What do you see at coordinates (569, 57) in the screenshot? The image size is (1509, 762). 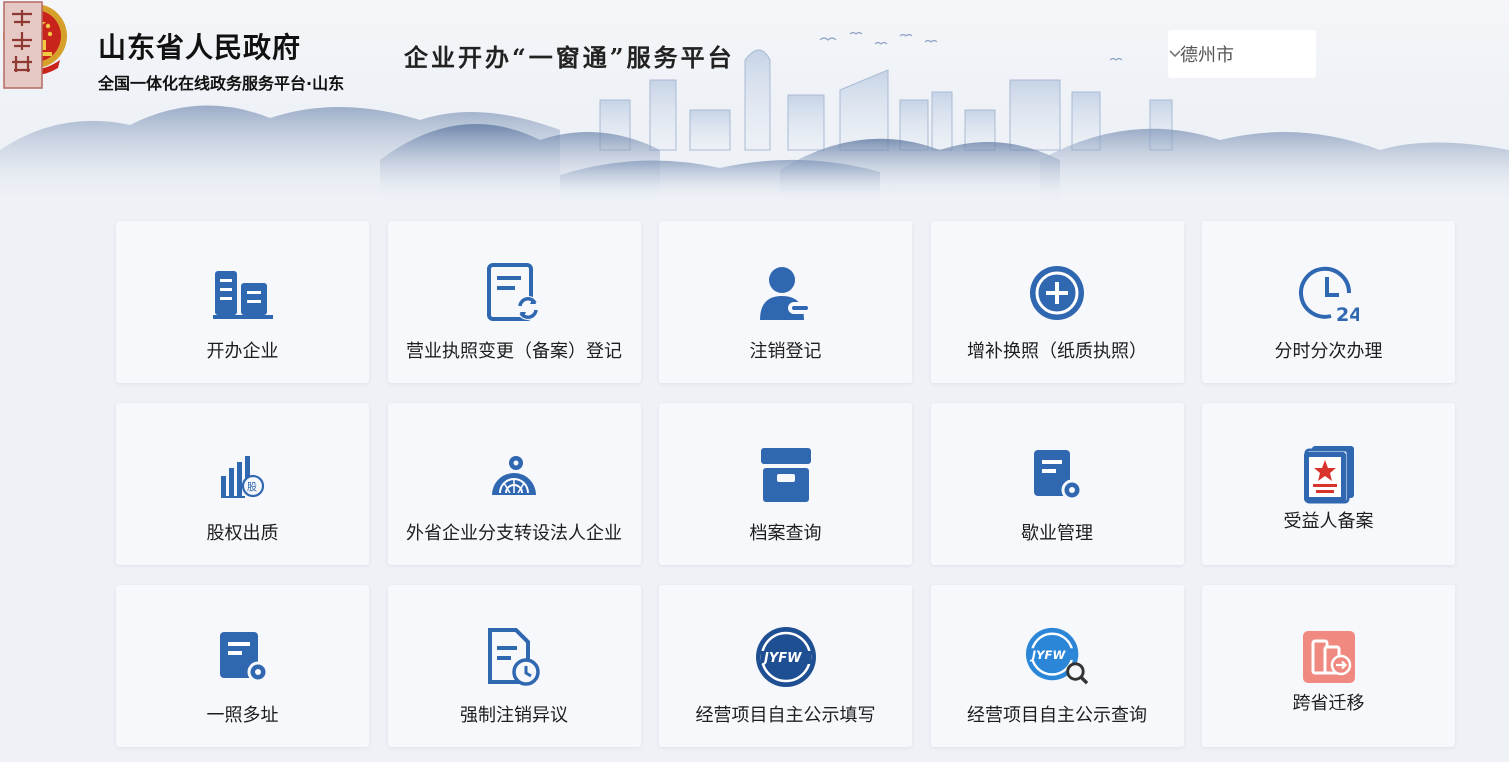 I see `platform-title: 企业开办“一窗通”服务平台` at bounding box center [569, 57].